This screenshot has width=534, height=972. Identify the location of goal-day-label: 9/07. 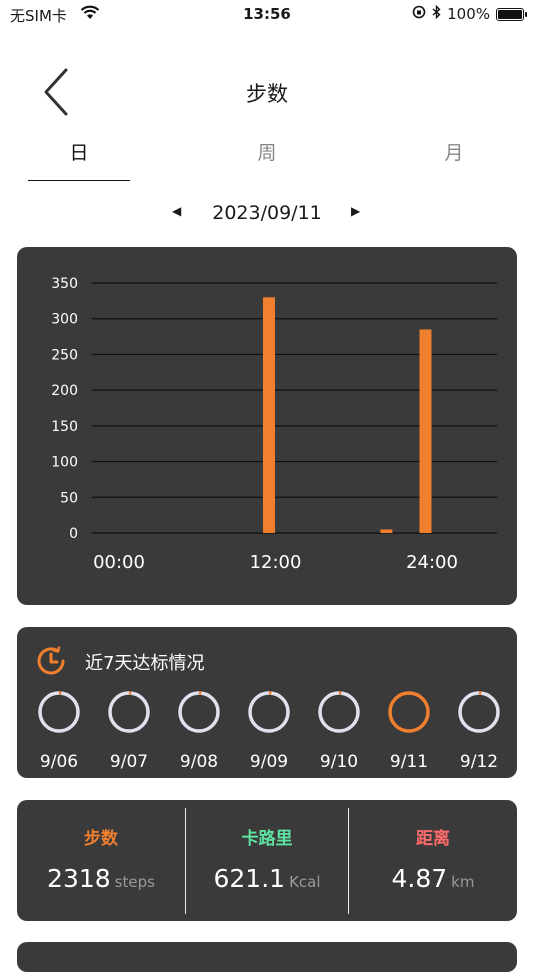
(129, 762).